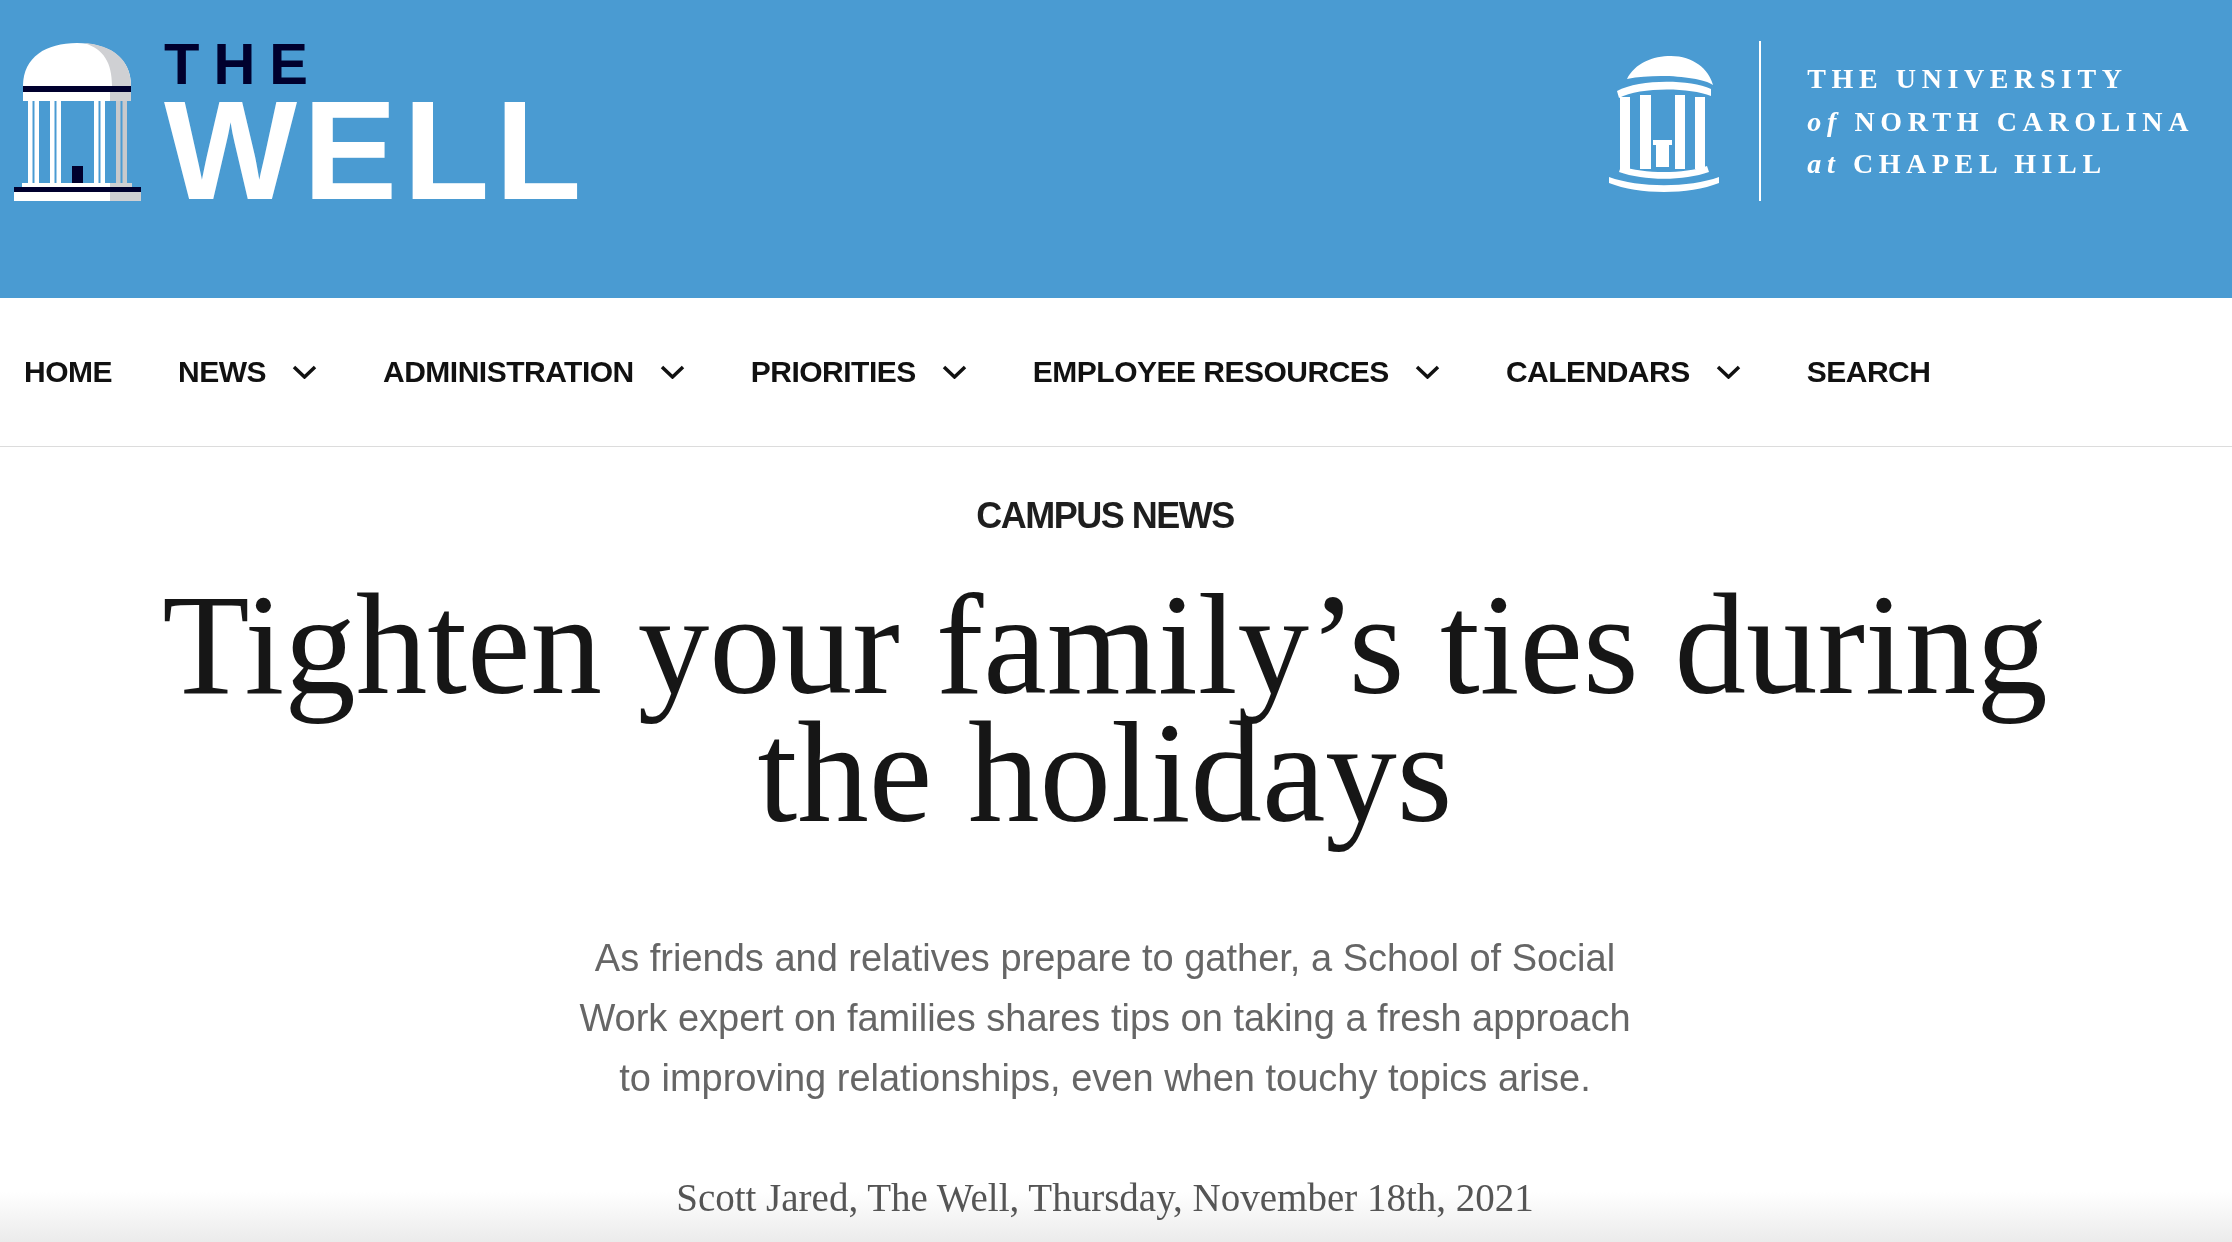 This screenshot has height=1242, width=2232. Describe the element at coordinates (1623, 372) in the screenshot. I see `nav-menu-button: CALENDARS` at that location.